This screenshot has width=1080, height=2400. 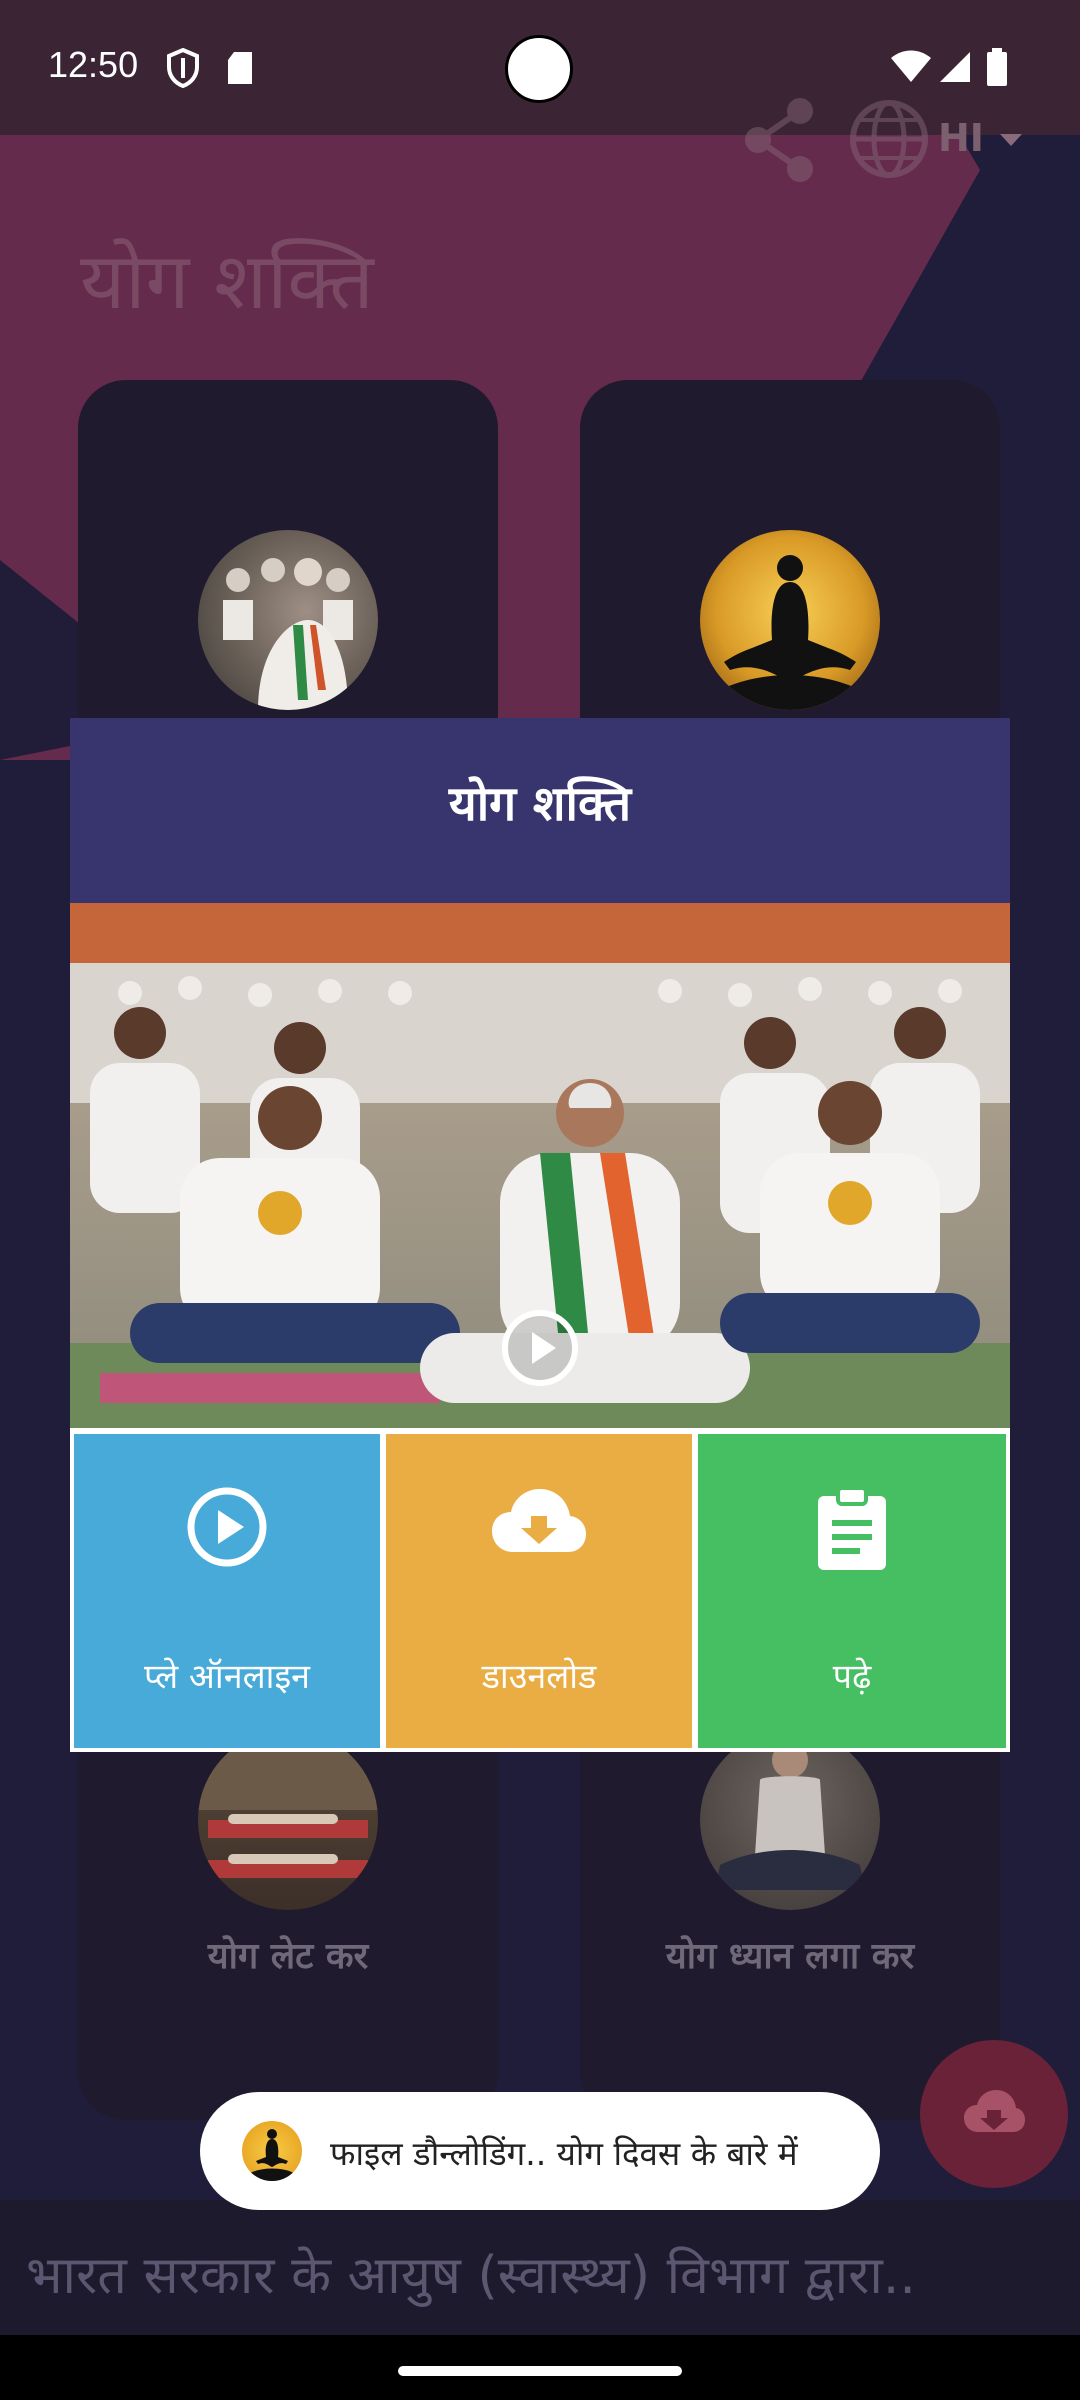 I want to click on play-online-label: प्ले ऑनलाइन, so click(x=227, y=1677).